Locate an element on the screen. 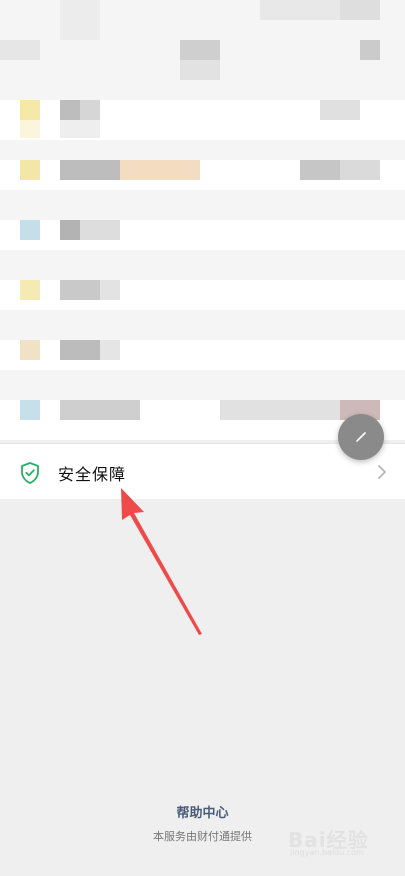 Image resolution: width=405 pixels, height=876 pixels. chevron-right-icon is located at coordinates (382, 472).